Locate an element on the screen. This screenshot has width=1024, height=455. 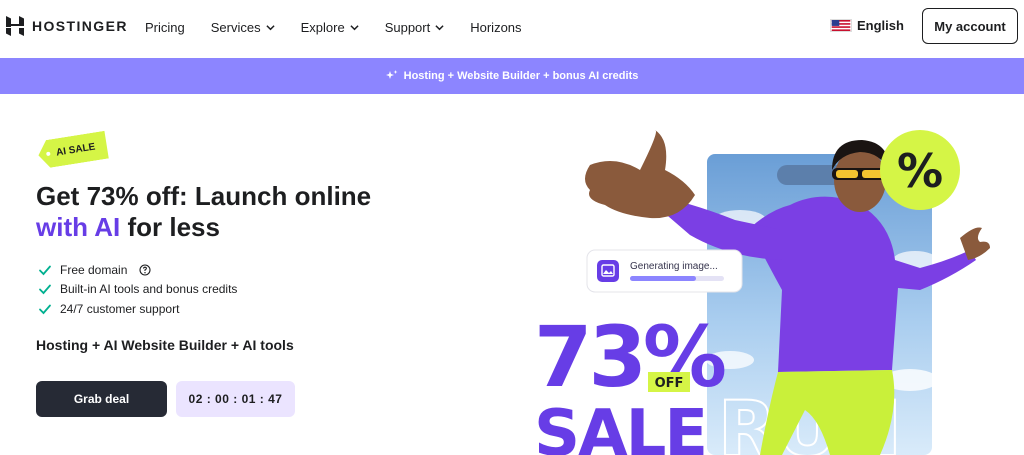
feature-text: 24/7 customer support is located at coordinates (120, 308).